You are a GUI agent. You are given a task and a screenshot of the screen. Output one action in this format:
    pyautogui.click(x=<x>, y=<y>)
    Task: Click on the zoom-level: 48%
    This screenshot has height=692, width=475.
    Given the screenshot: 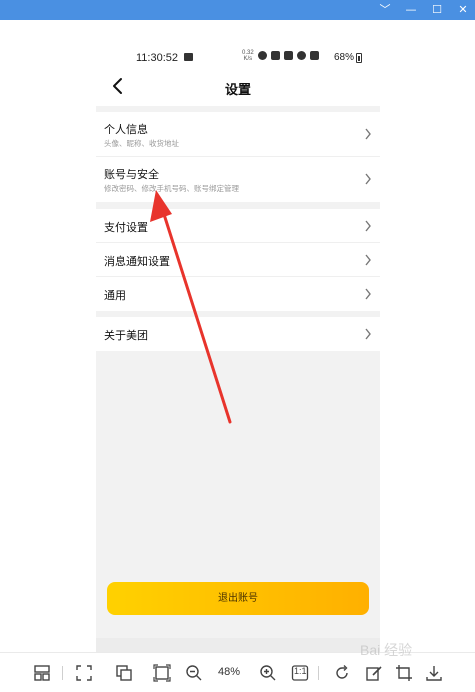 What is the action you would take?
    pyautogui.click(x=229, y=672)
    